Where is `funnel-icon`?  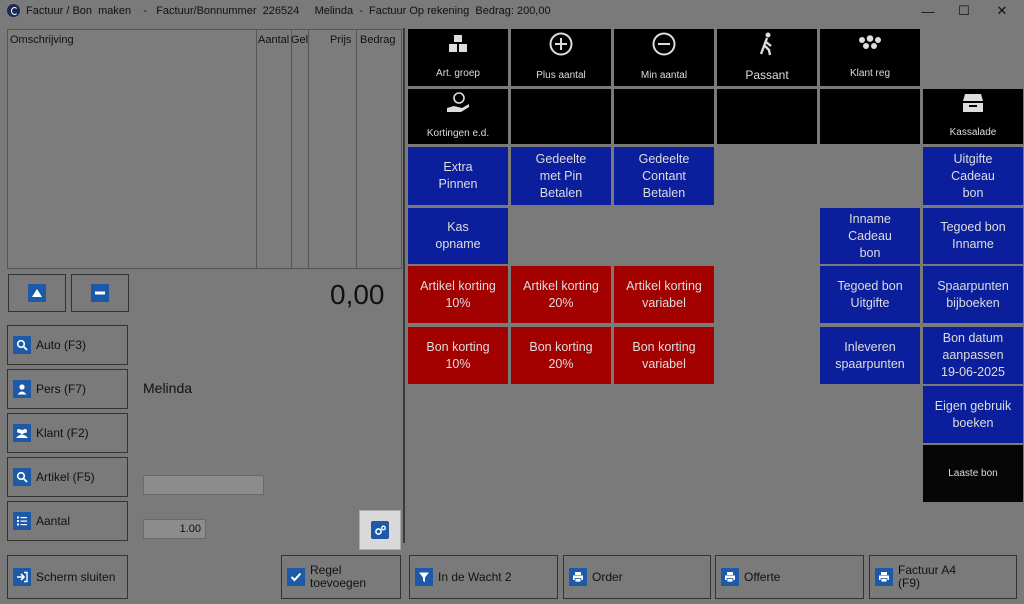 funnel-icon is located at coordinates (424, 577).